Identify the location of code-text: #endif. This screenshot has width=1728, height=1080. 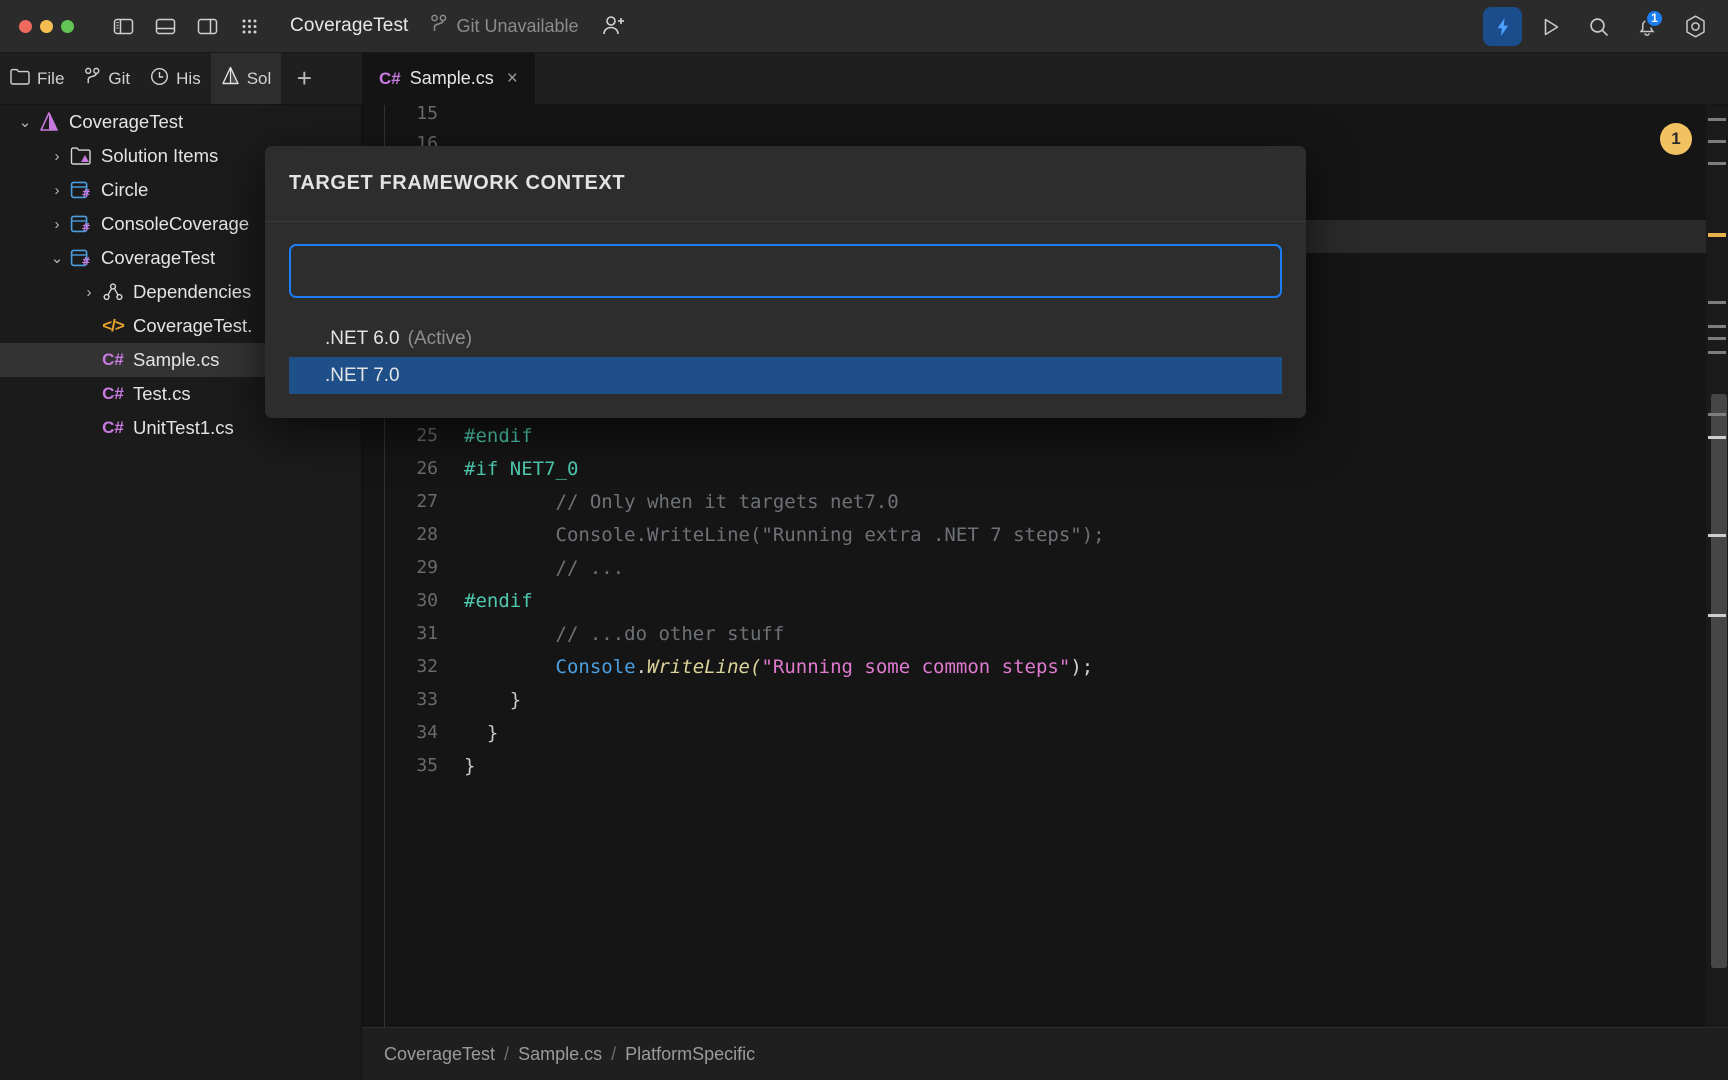
(498, 435).